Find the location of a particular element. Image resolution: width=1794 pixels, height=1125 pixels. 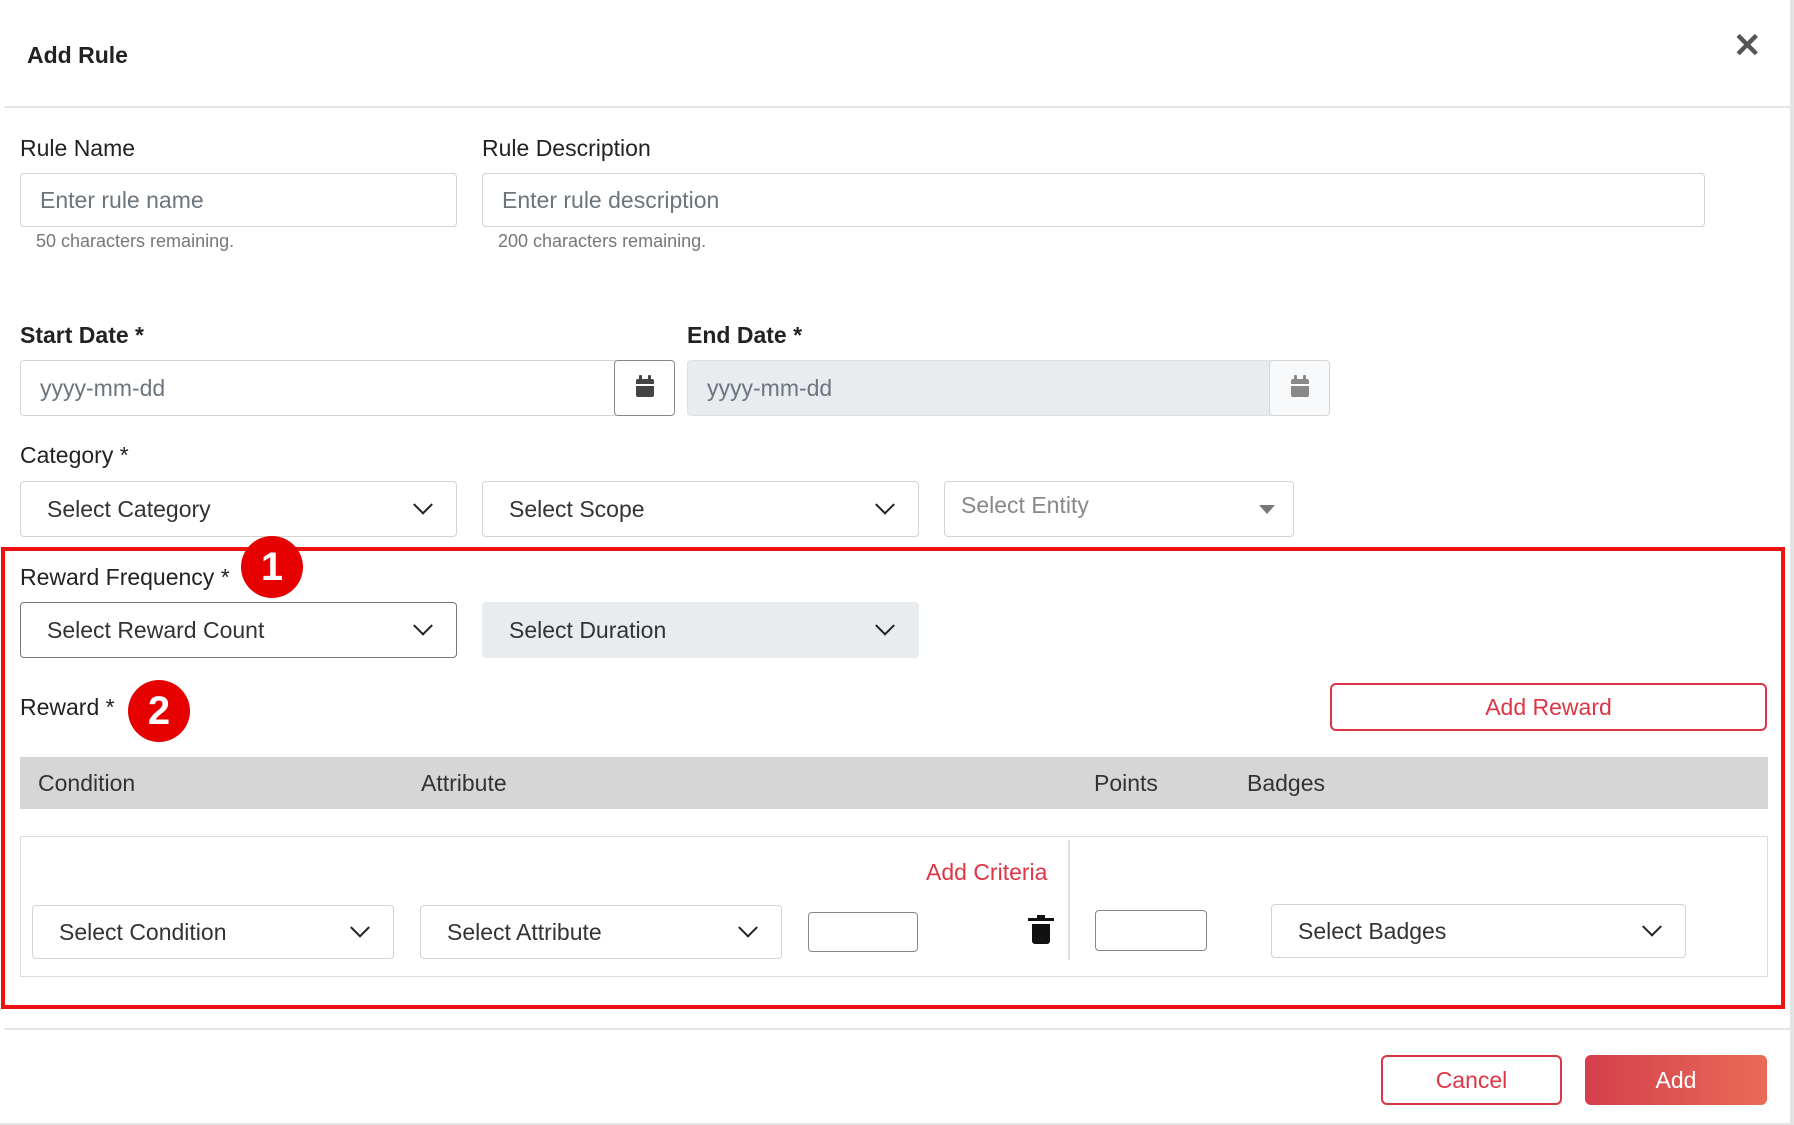

cancel-button: Cancel is located at coordinates (1471, 1080).